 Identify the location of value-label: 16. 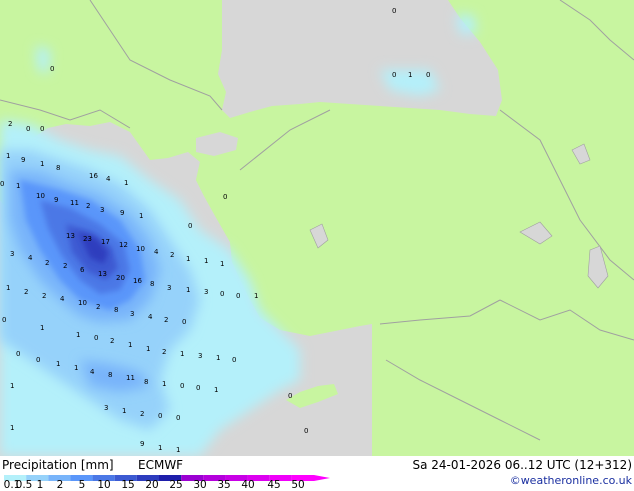
(137, 281).